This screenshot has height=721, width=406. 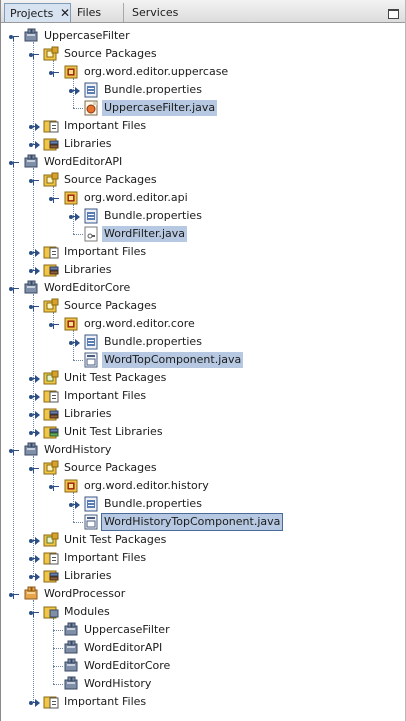 I want to click on tree-node: WordTopComponent.java, so click(x=199, y=360).